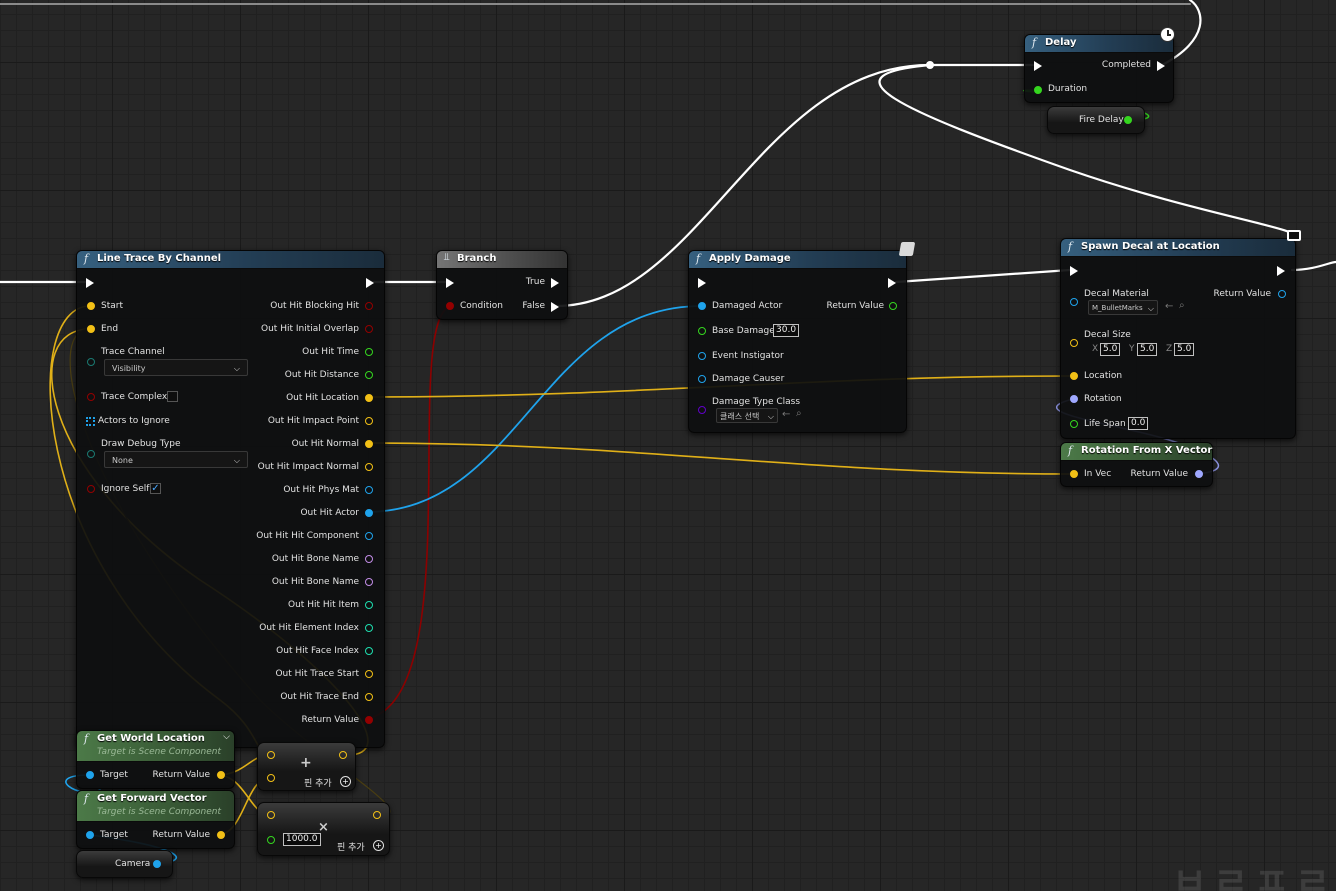 The width and height of the screenshot is (1336, 891). What do you see at coordinates (91, 397) in the screenshot?
I see `trace-complex-pin` at bounding box center [91, 397].